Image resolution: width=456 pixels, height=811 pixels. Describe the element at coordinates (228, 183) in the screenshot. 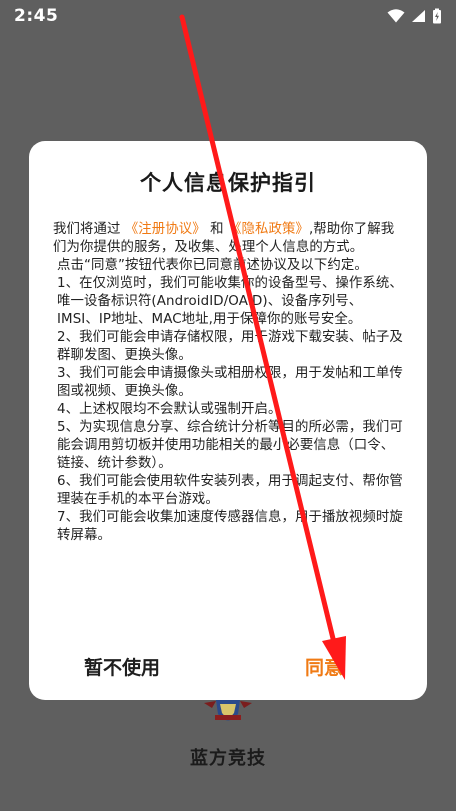

I see `dialog-title: 个人信息保护指引` at that location.